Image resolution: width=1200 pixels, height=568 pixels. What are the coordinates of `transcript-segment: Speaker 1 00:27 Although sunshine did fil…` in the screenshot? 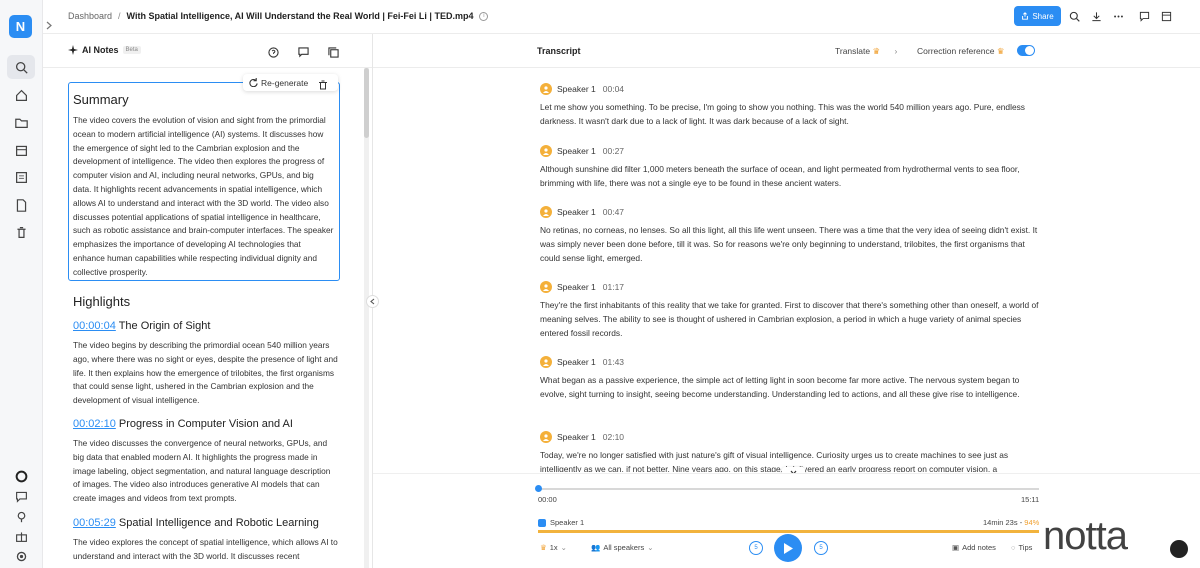 It's located at (790, 167).